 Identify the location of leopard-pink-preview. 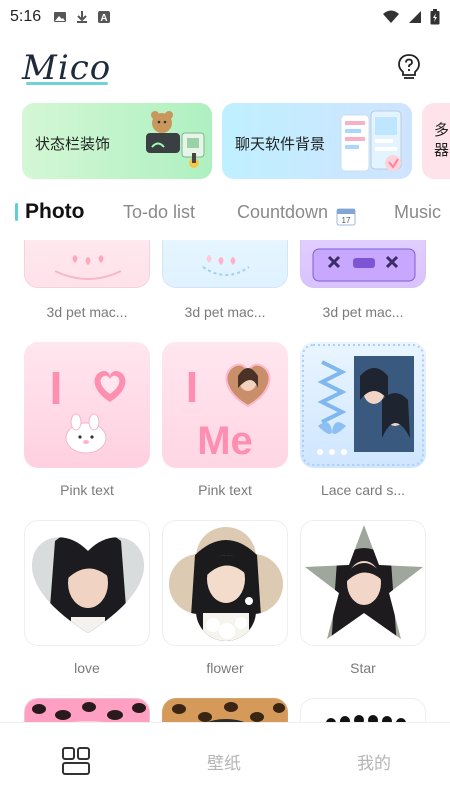
(87, 710).